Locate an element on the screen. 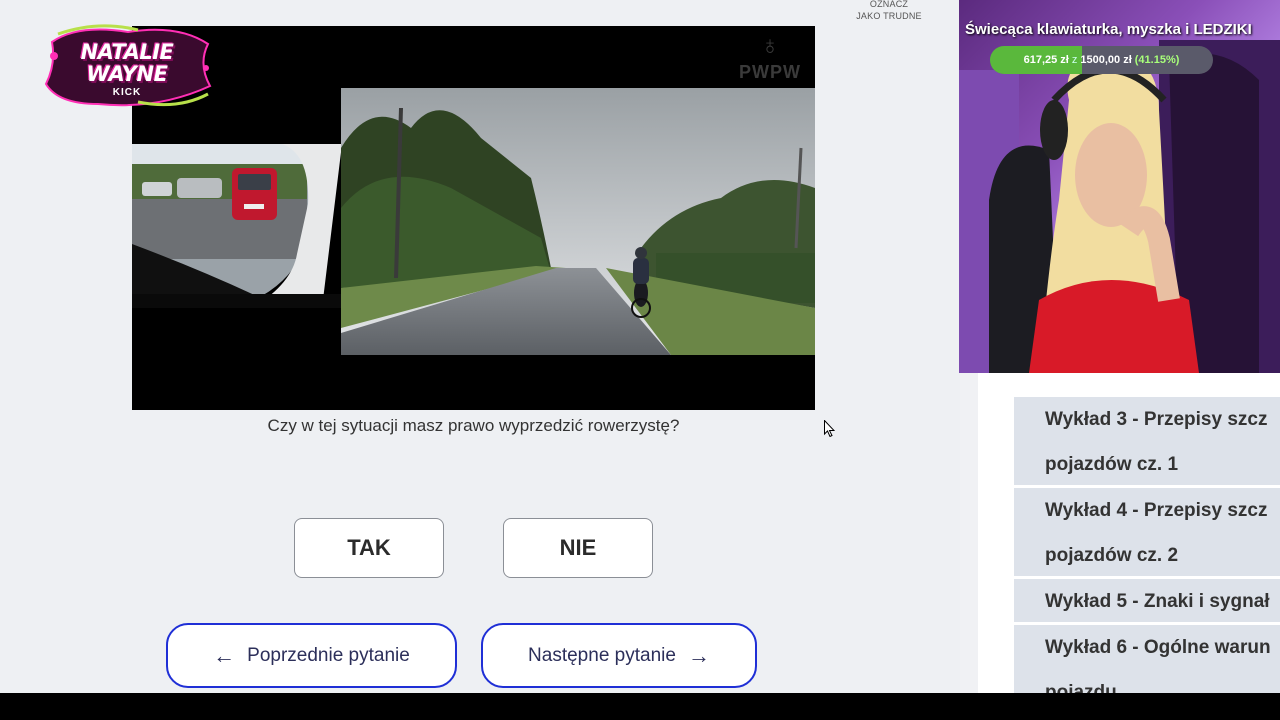 The width and height of the screenshot is (1280, 720). arrow-right-icon: → is located at coordinates (698, 655).